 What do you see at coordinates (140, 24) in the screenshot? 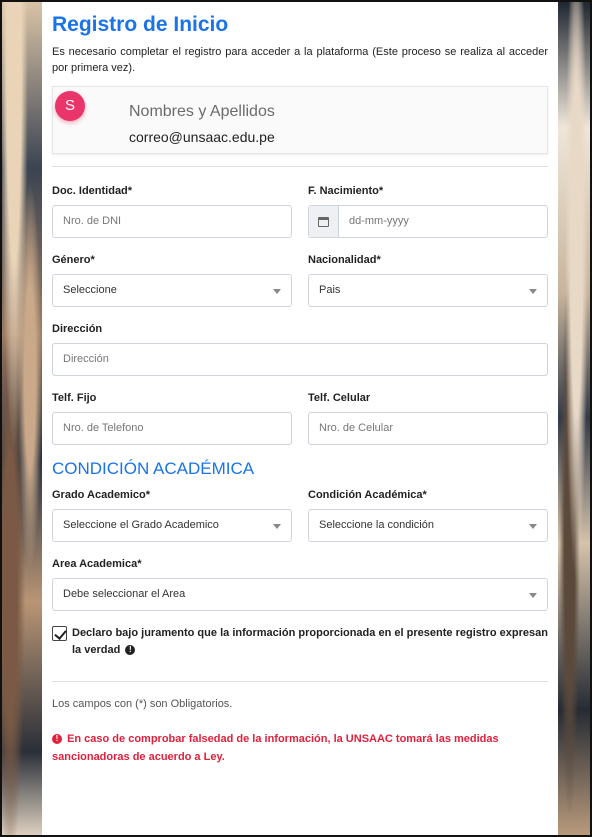
I see `form-title: Registro de Inicio` at bounding box center [140, 24].